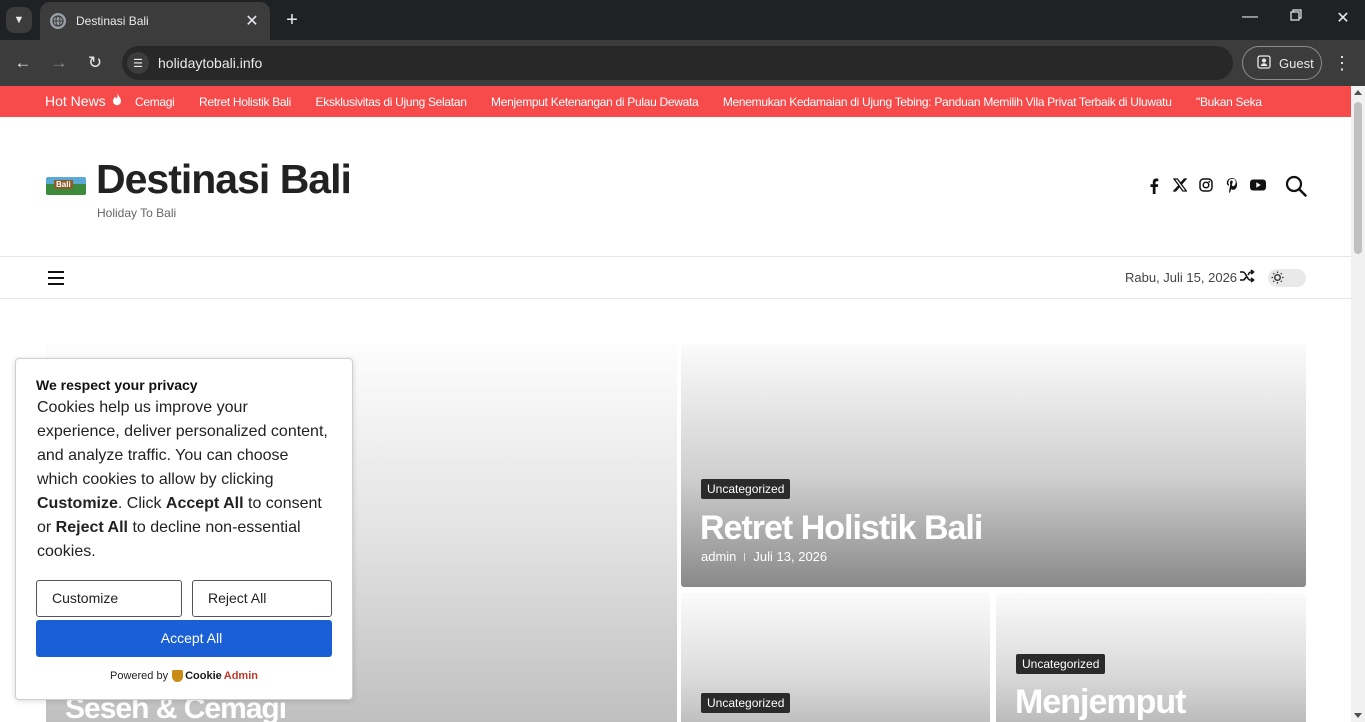  I want to click on new-tab-button: +, so click(292, 20).